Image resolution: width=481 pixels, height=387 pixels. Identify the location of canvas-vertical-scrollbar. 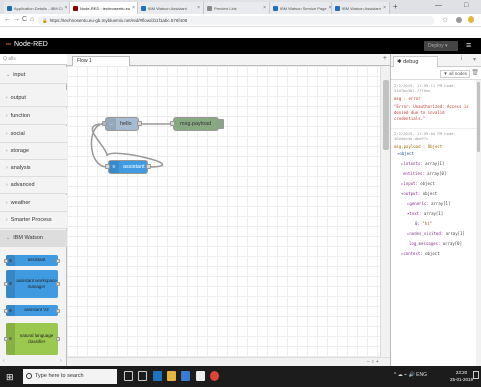
(385, 211).